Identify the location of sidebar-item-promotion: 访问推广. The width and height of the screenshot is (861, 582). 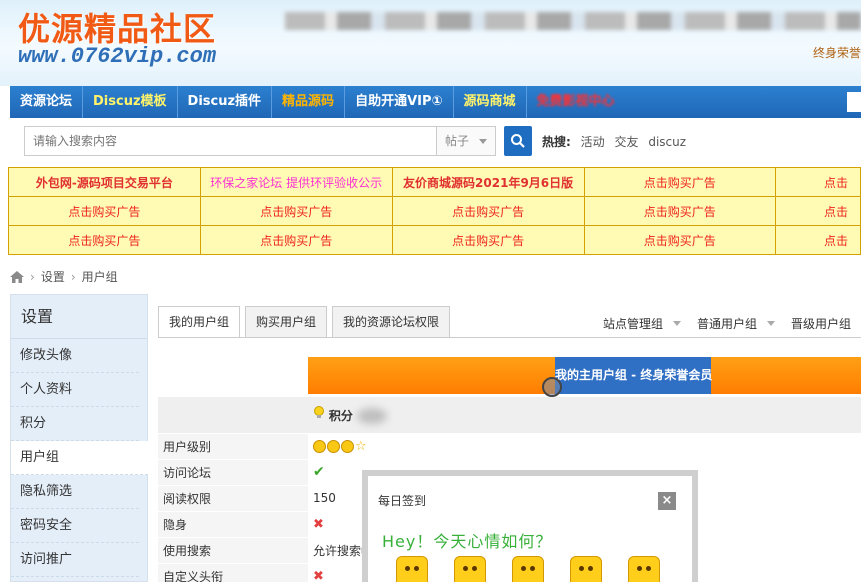
(75, 560).